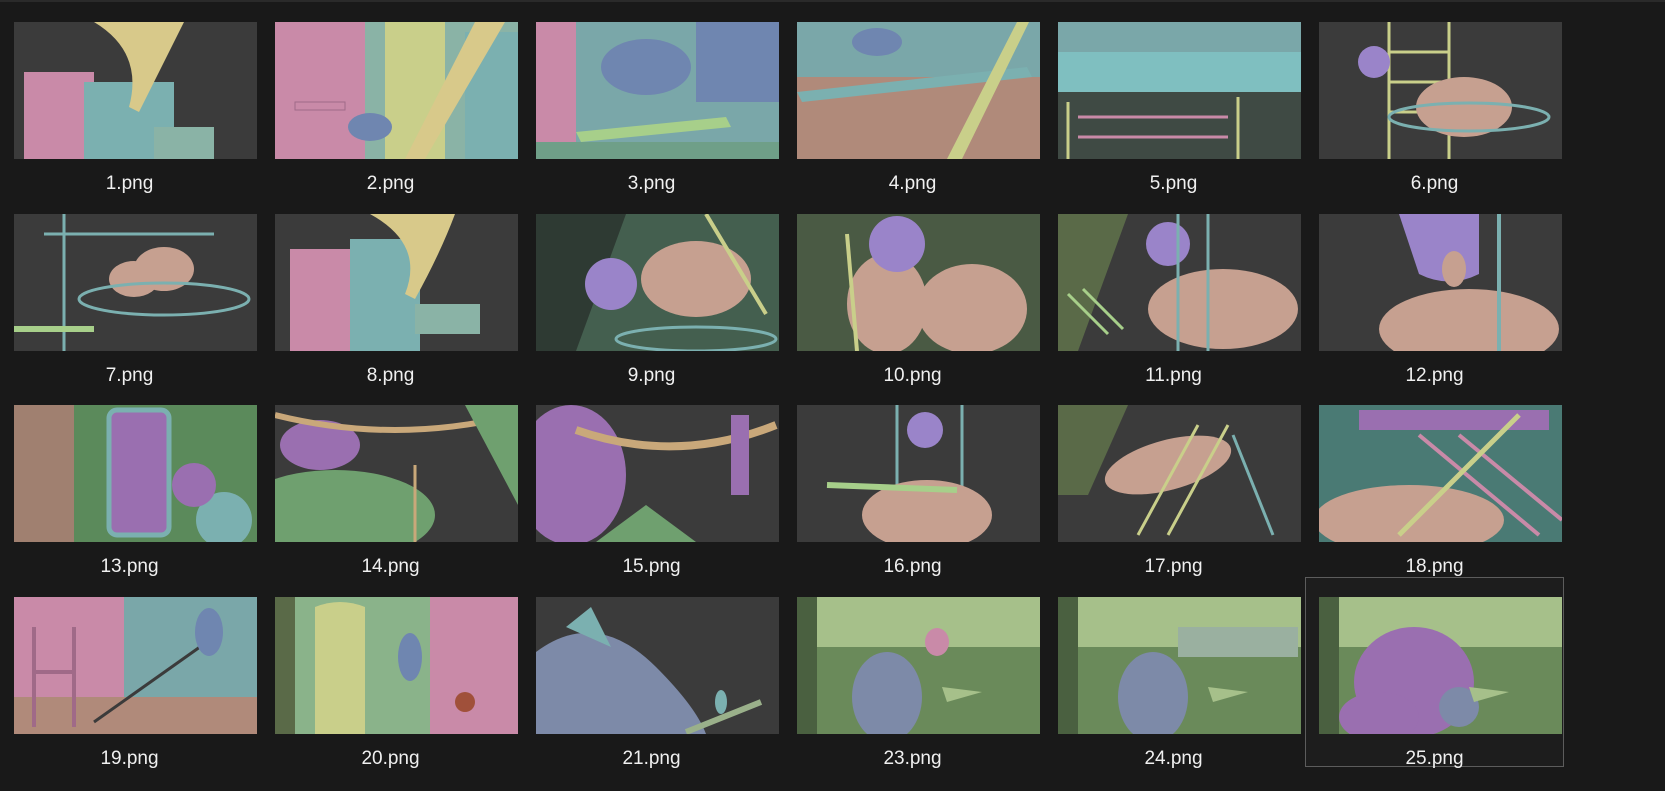  I want to click on file-item: 16.png, so click(912, 481).